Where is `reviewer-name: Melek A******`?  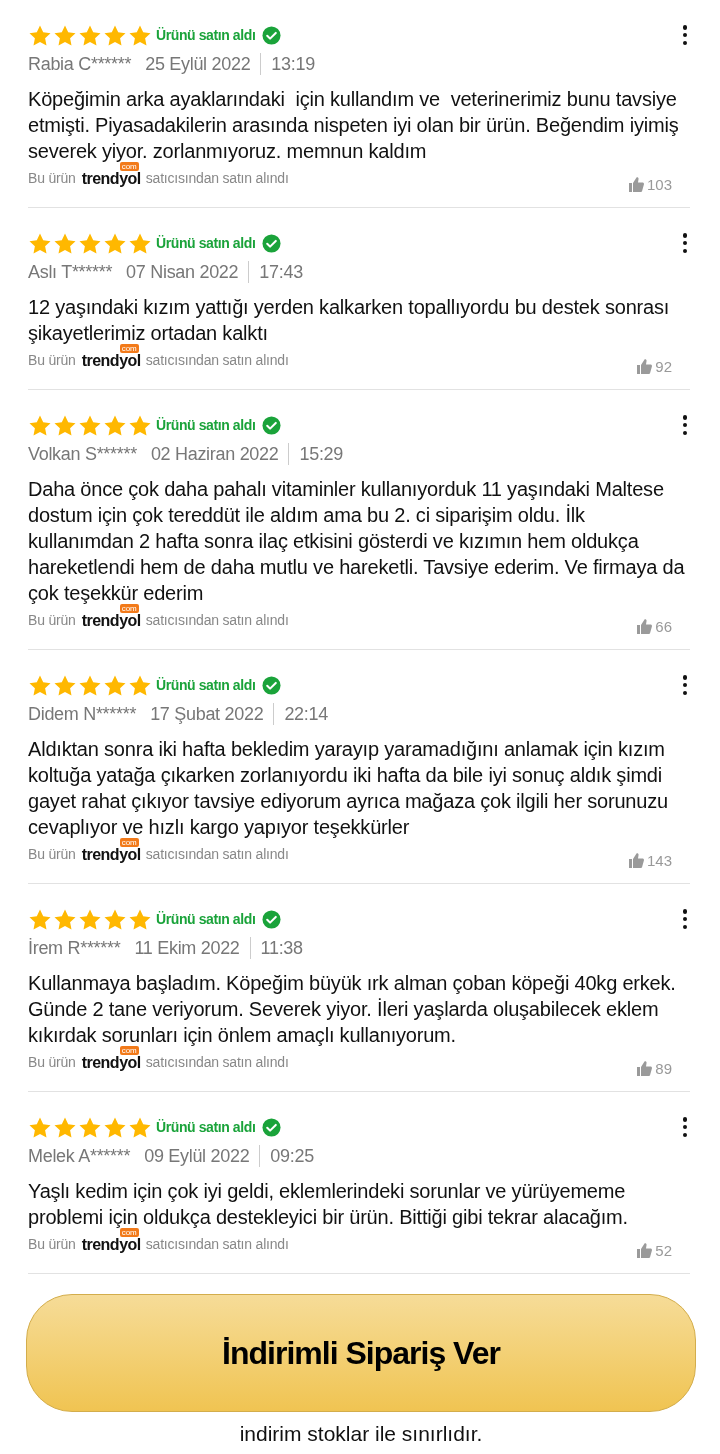 reviewer-name: Melek A****** is located at coordinates (79, 1156).